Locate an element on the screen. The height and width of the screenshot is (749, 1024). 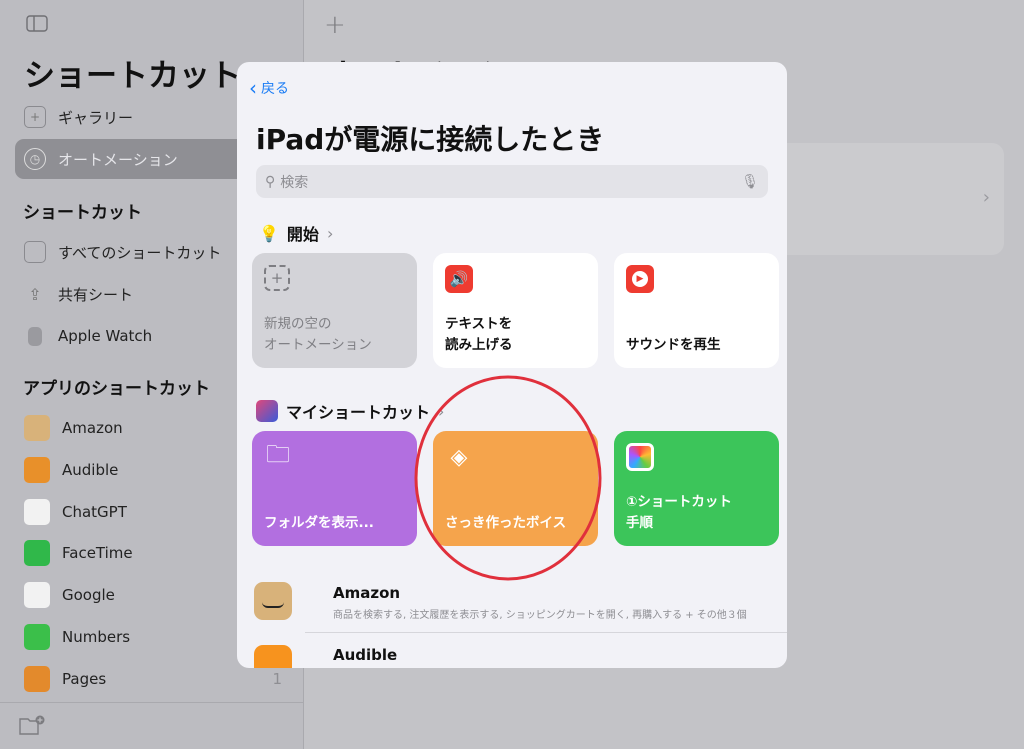
pages-app-icon is located at coordinates (37, 678).